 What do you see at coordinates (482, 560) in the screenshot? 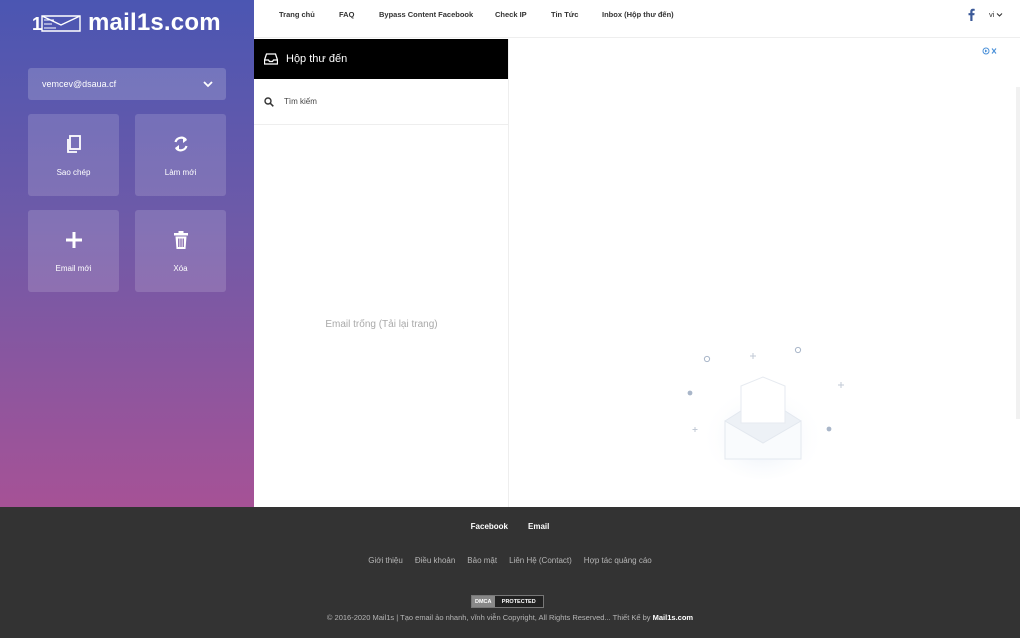
I see `footer-link-privacy: Bảo mật` at bounding box center [482, 560].